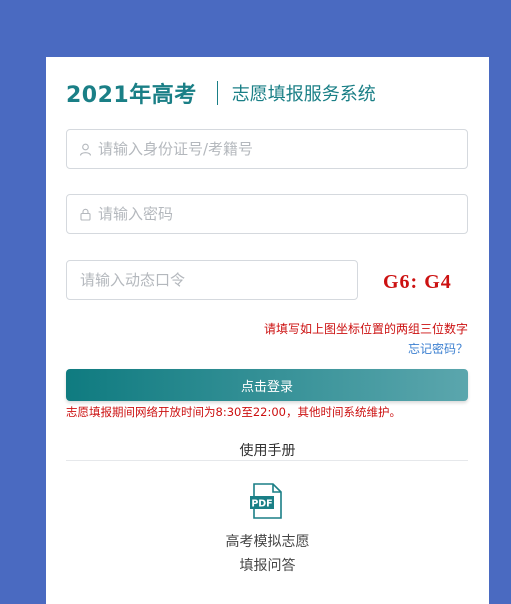 This screenshot has width=511, height=604. I want to click on faq-link: 高考模拟志愿 填报问答, so click(267, 554).